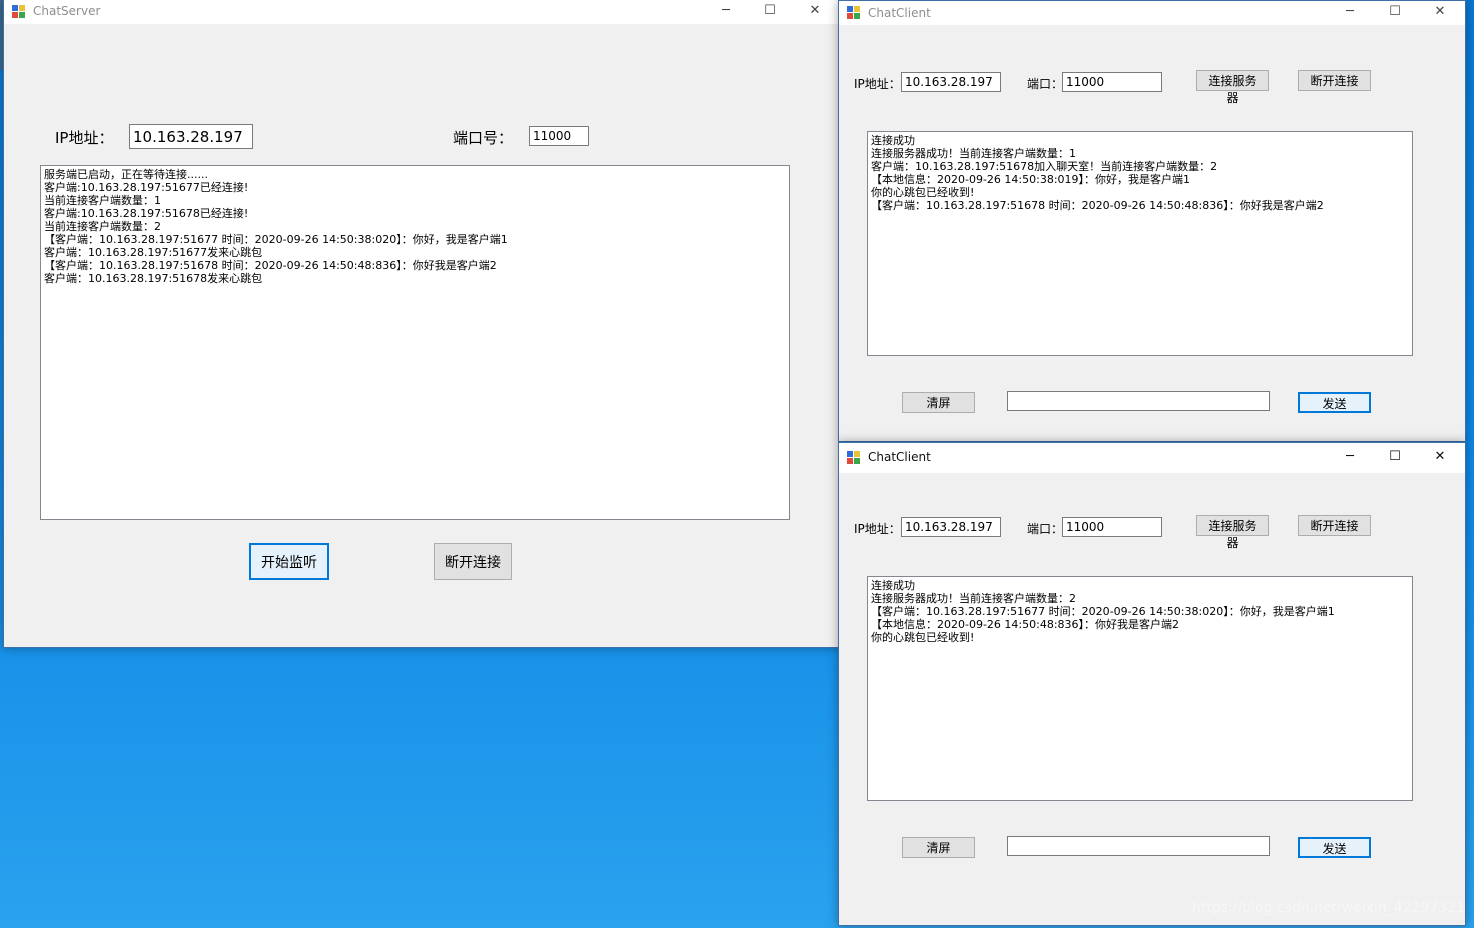  I want to click on start-listen-button: 开始监听, so click(289, 561).